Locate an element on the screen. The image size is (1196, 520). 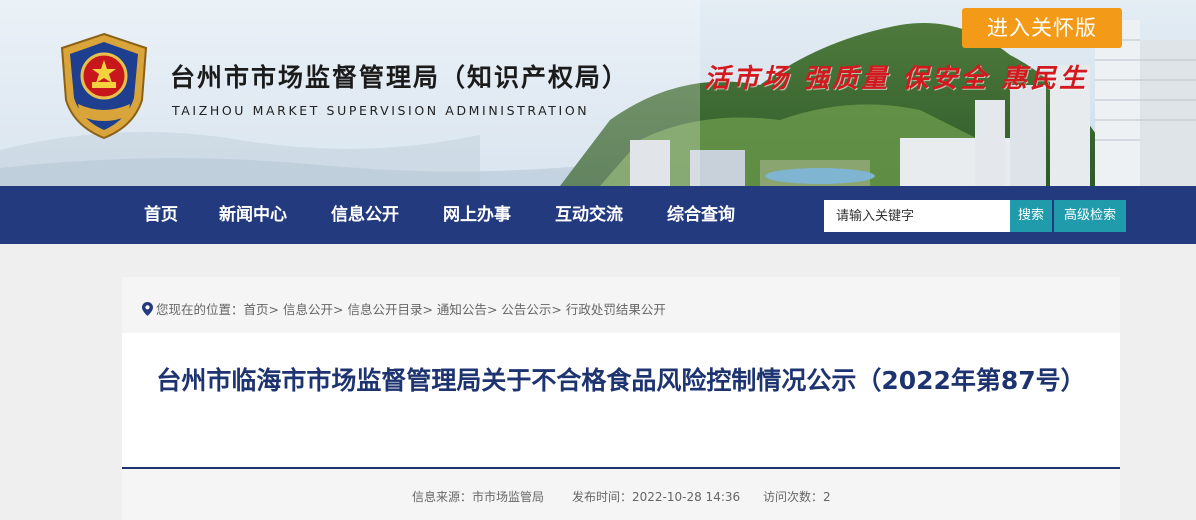
site-slogan: 活市场 强质量 保安全 惠民生 is located at coordinates (896, 79).